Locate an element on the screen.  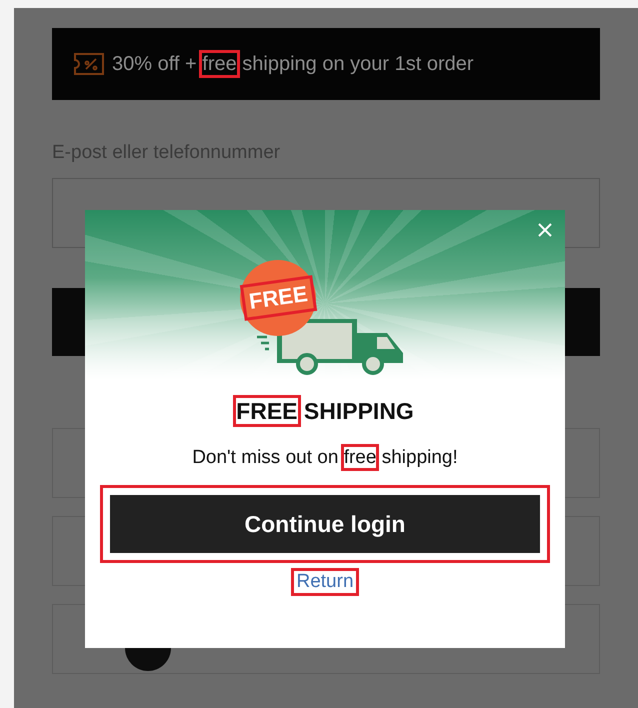
return-link: Return is located at coordinates (325, 582).